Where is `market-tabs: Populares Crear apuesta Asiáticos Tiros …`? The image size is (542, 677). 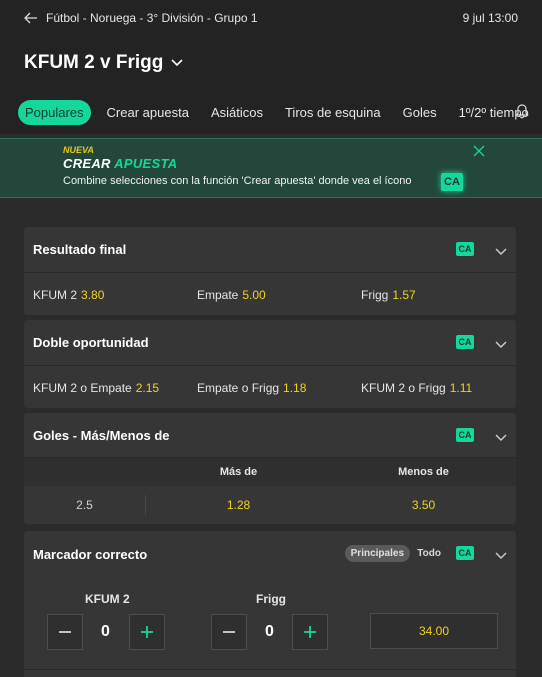 market-tabs: Populares Crear apuesta Asiáticos Tiros … is located at coordinates (271, 112).